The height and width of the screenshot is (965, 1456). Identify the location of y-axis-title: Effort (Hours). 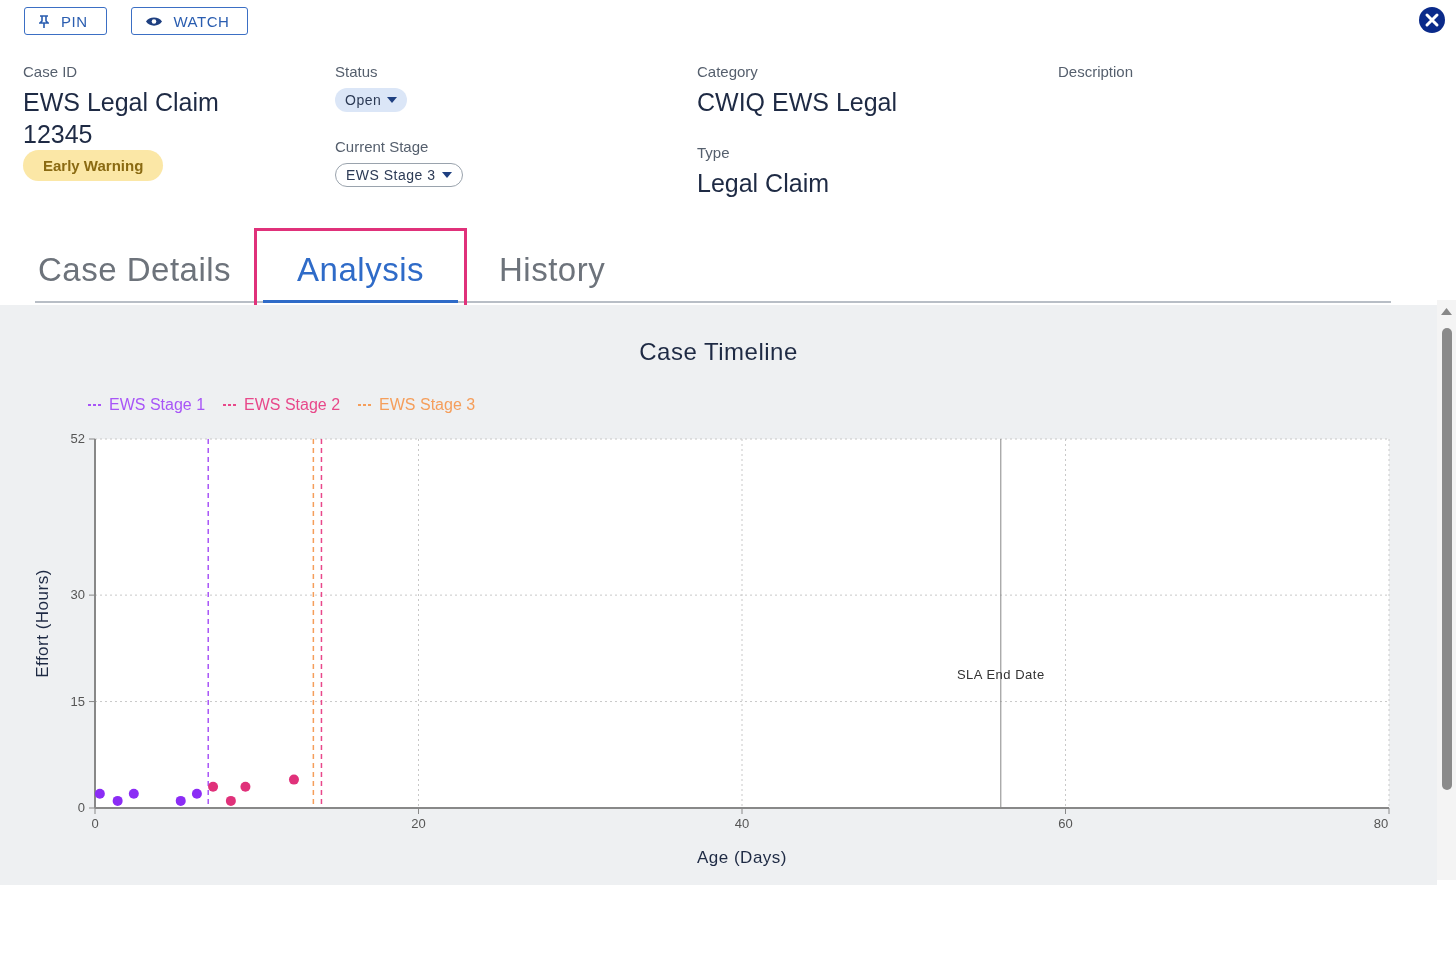
(42, 623).